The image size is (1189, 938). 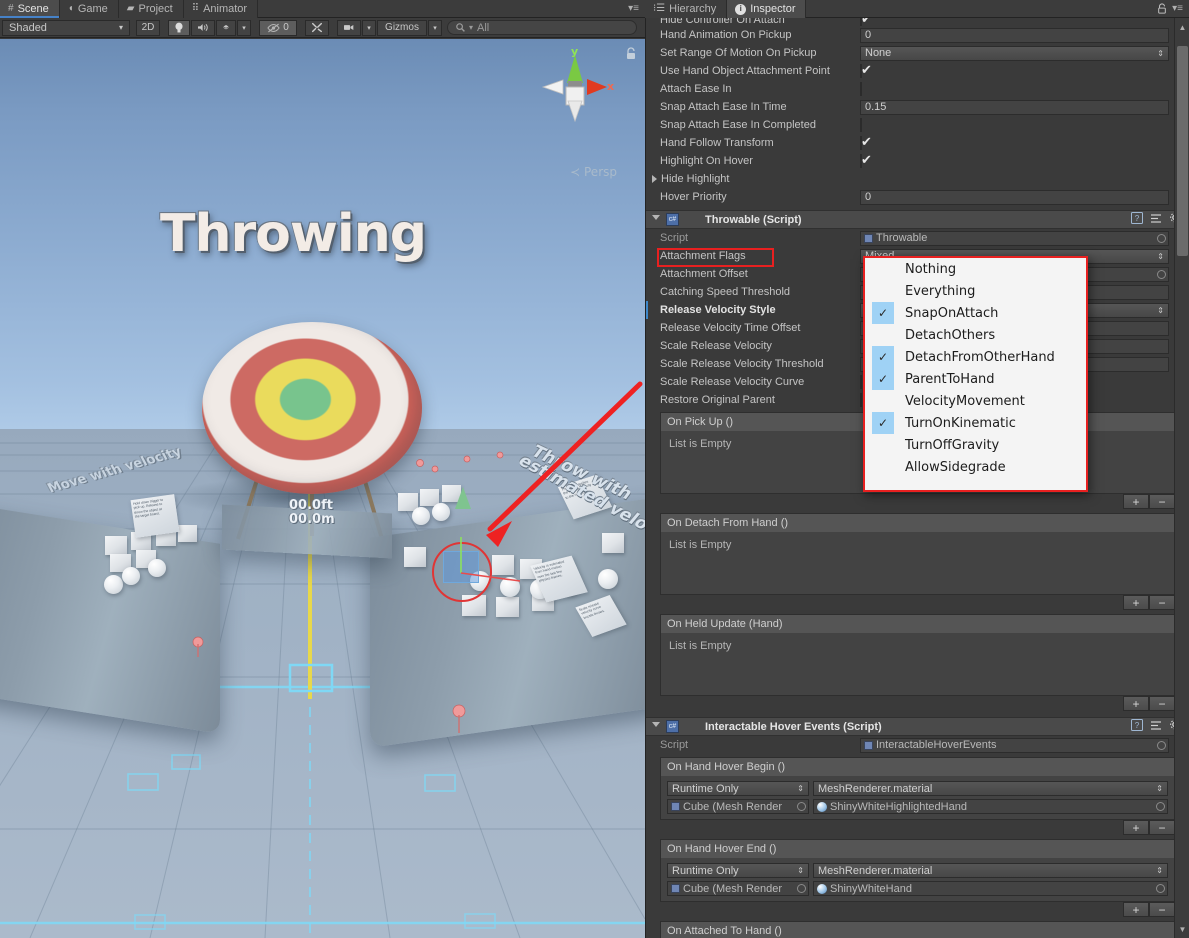 What do you see at coordinates (278, 27) in the screenshot?
I see `hidden-objects-toggle: 0` at bounding box center [278, 27].